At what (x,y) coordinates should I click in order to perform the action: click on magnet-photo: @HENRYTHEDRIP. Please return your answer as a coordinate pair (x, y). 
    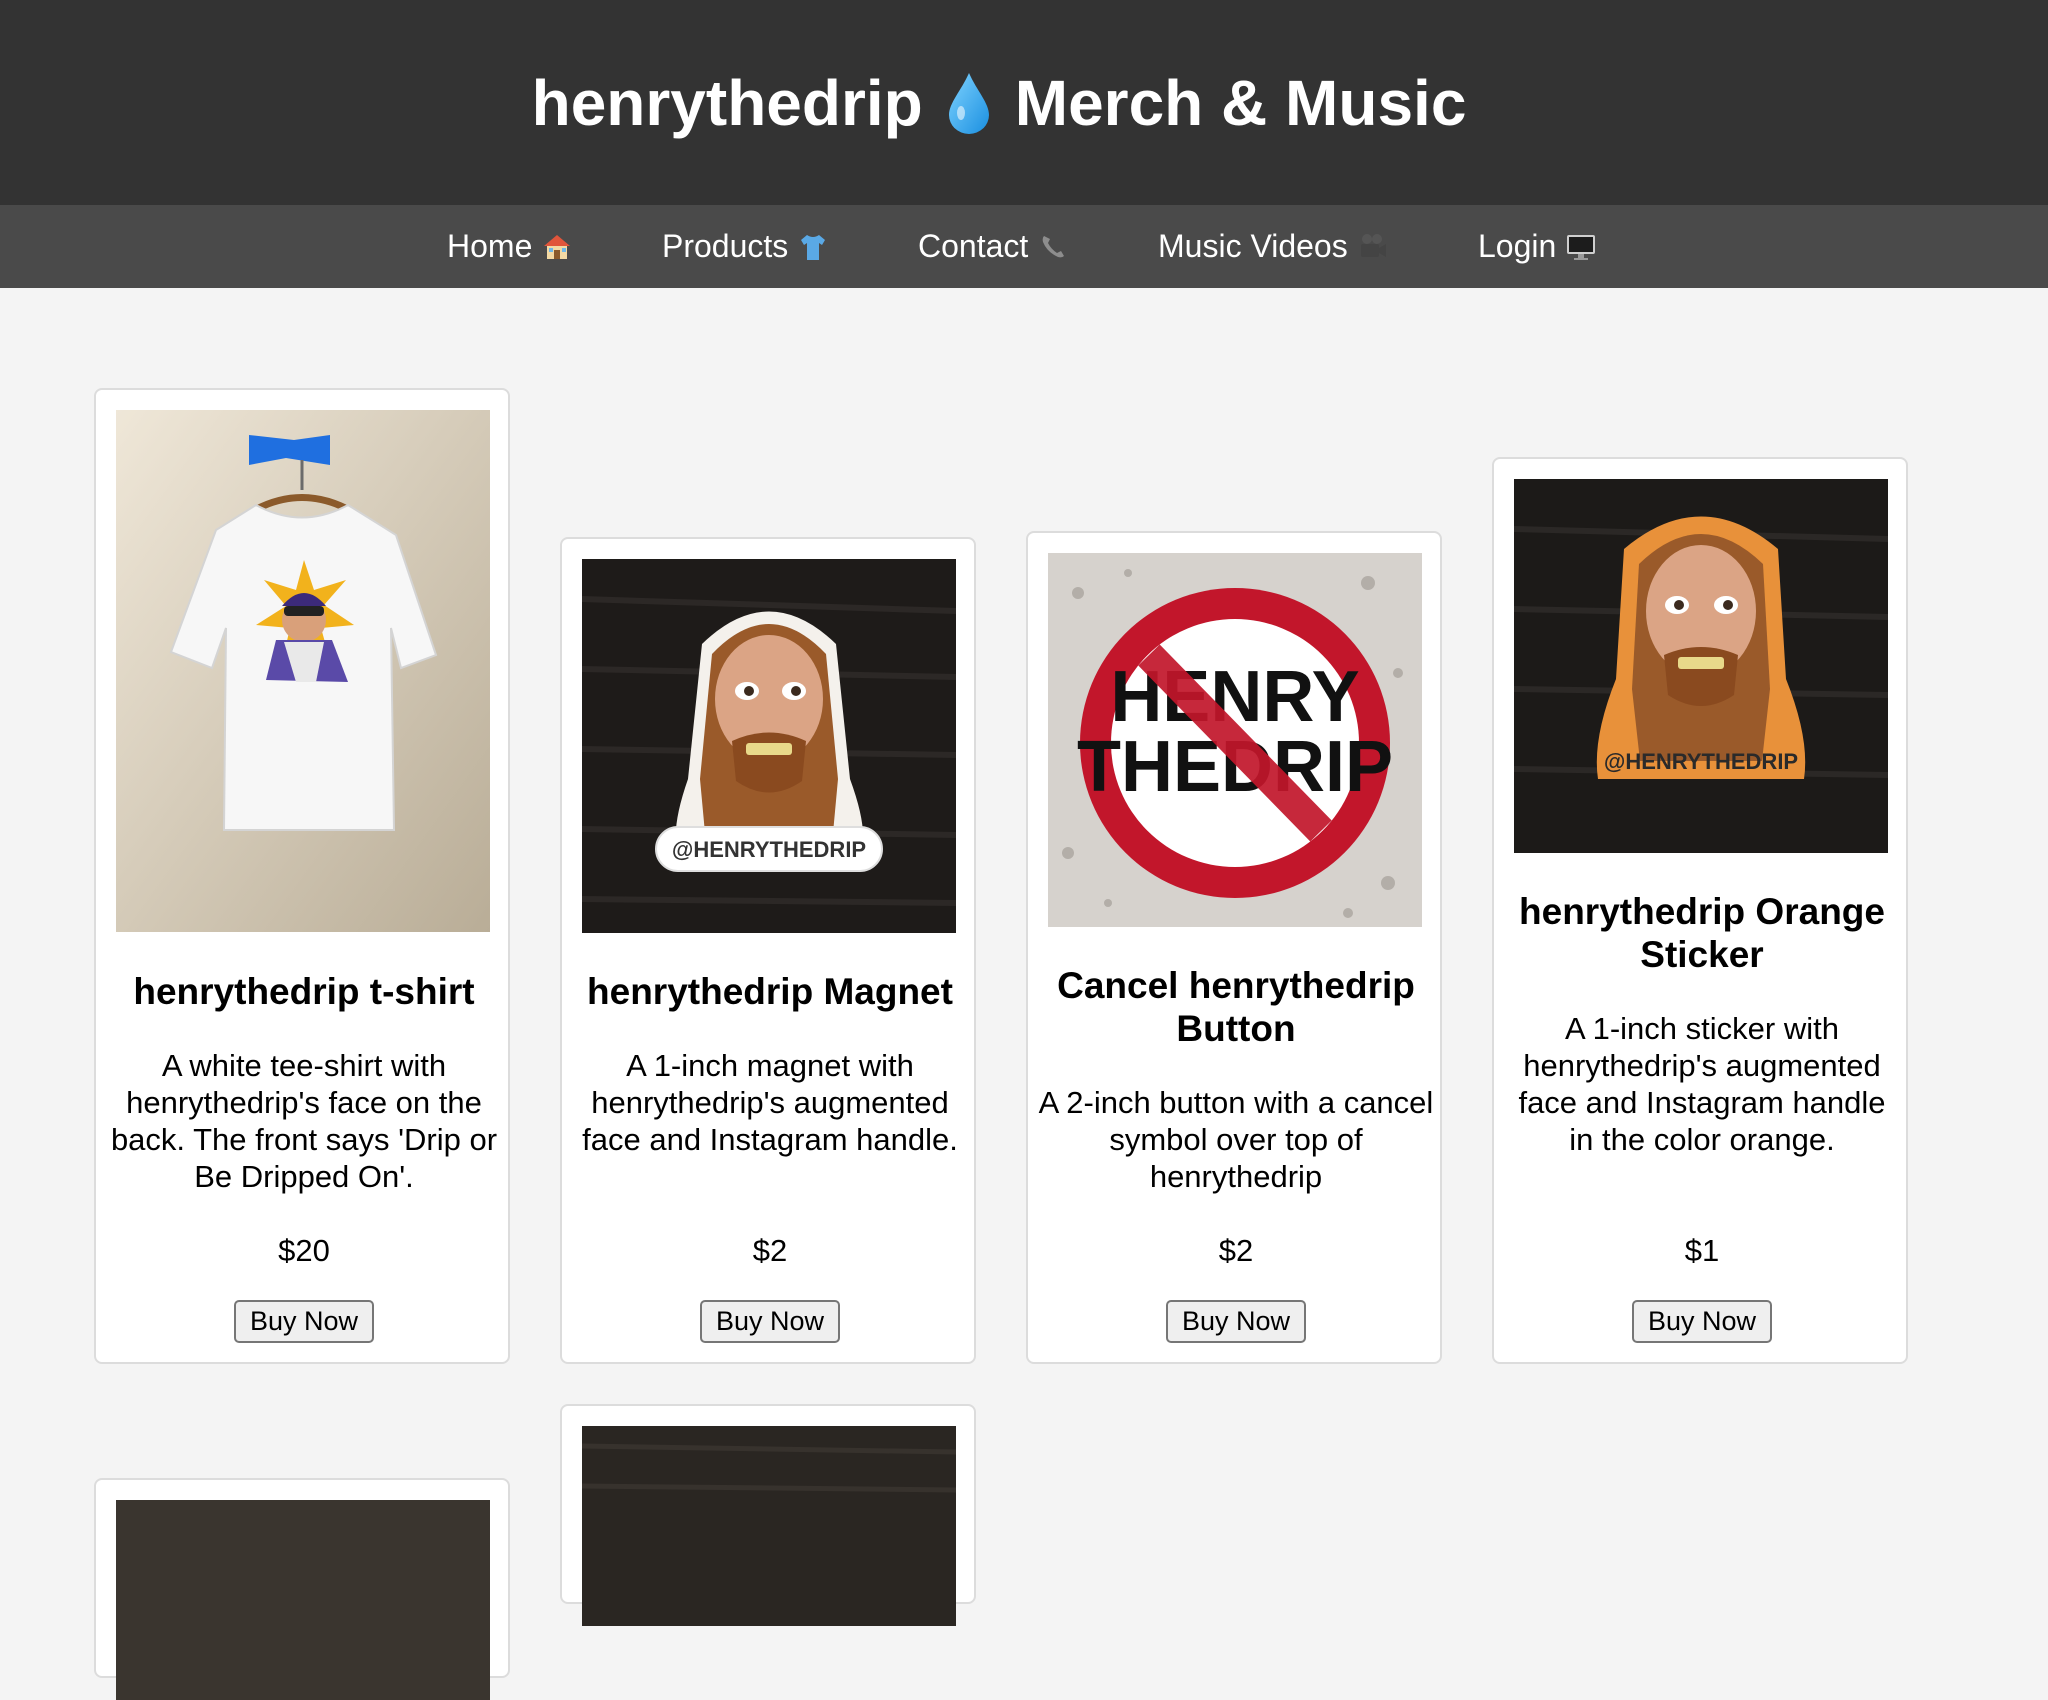
    Looking at the image, I should click on (769, 746).